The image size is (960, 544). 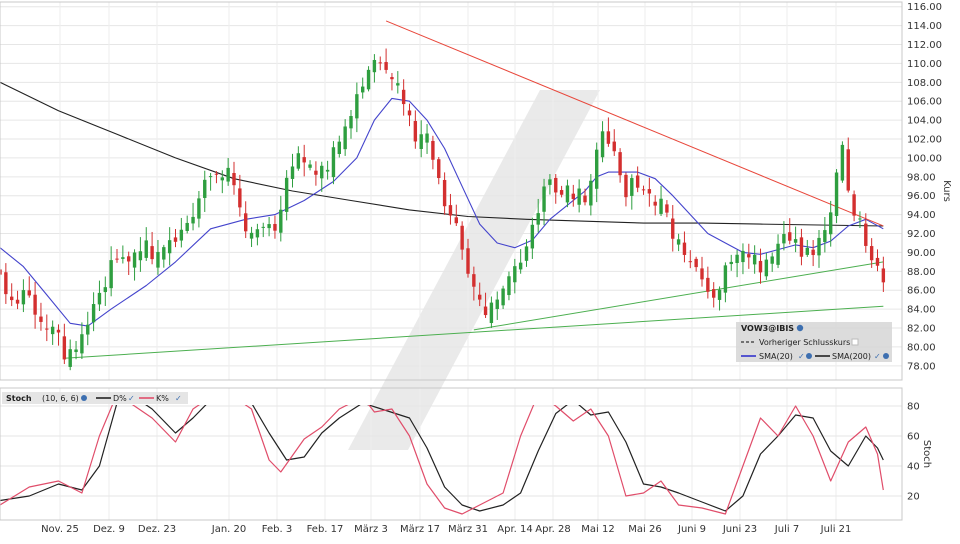 What do you see at coordinates (109, 529) in the screenshot?
I see `x-tick-label: Dez. 9` at bounding box center [109, 529].